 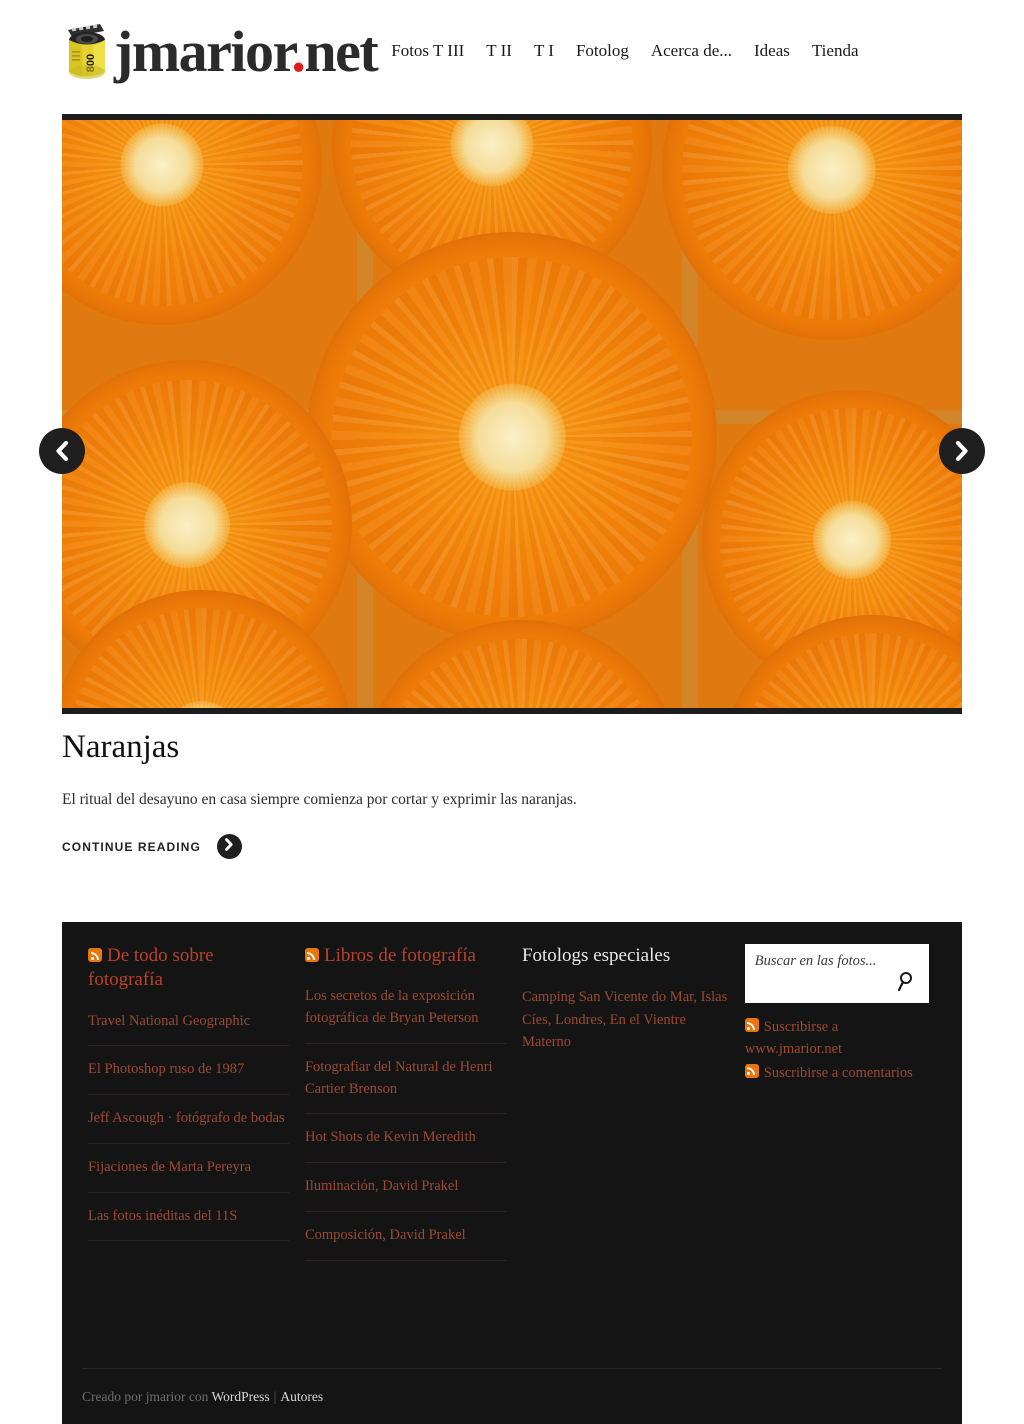 I want to click on nav-item-tienda: Tienda, so click(x=835, y=51).